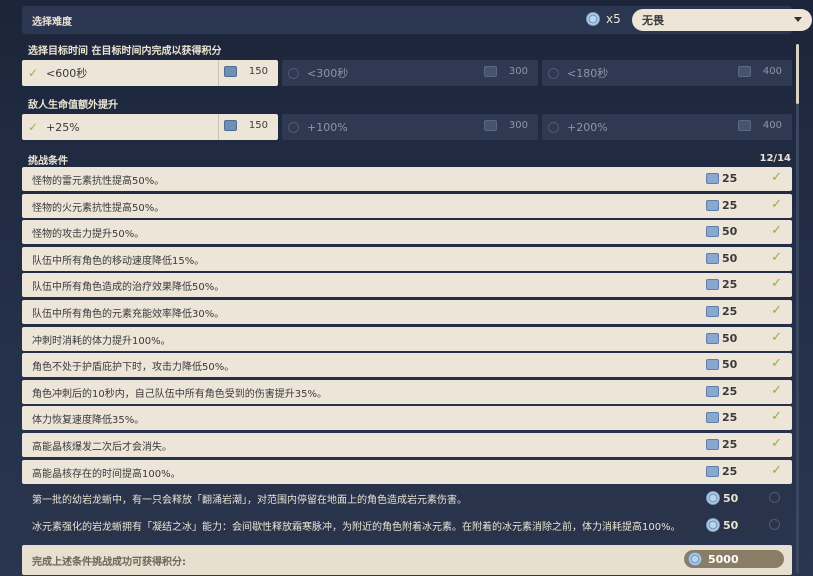 This screenshot has height=576, width=813. Describe the element at coordinates (101, 341) in the screenshot. I see `condition-text: 冲刺时消耗的体力提升100%。` at that location.